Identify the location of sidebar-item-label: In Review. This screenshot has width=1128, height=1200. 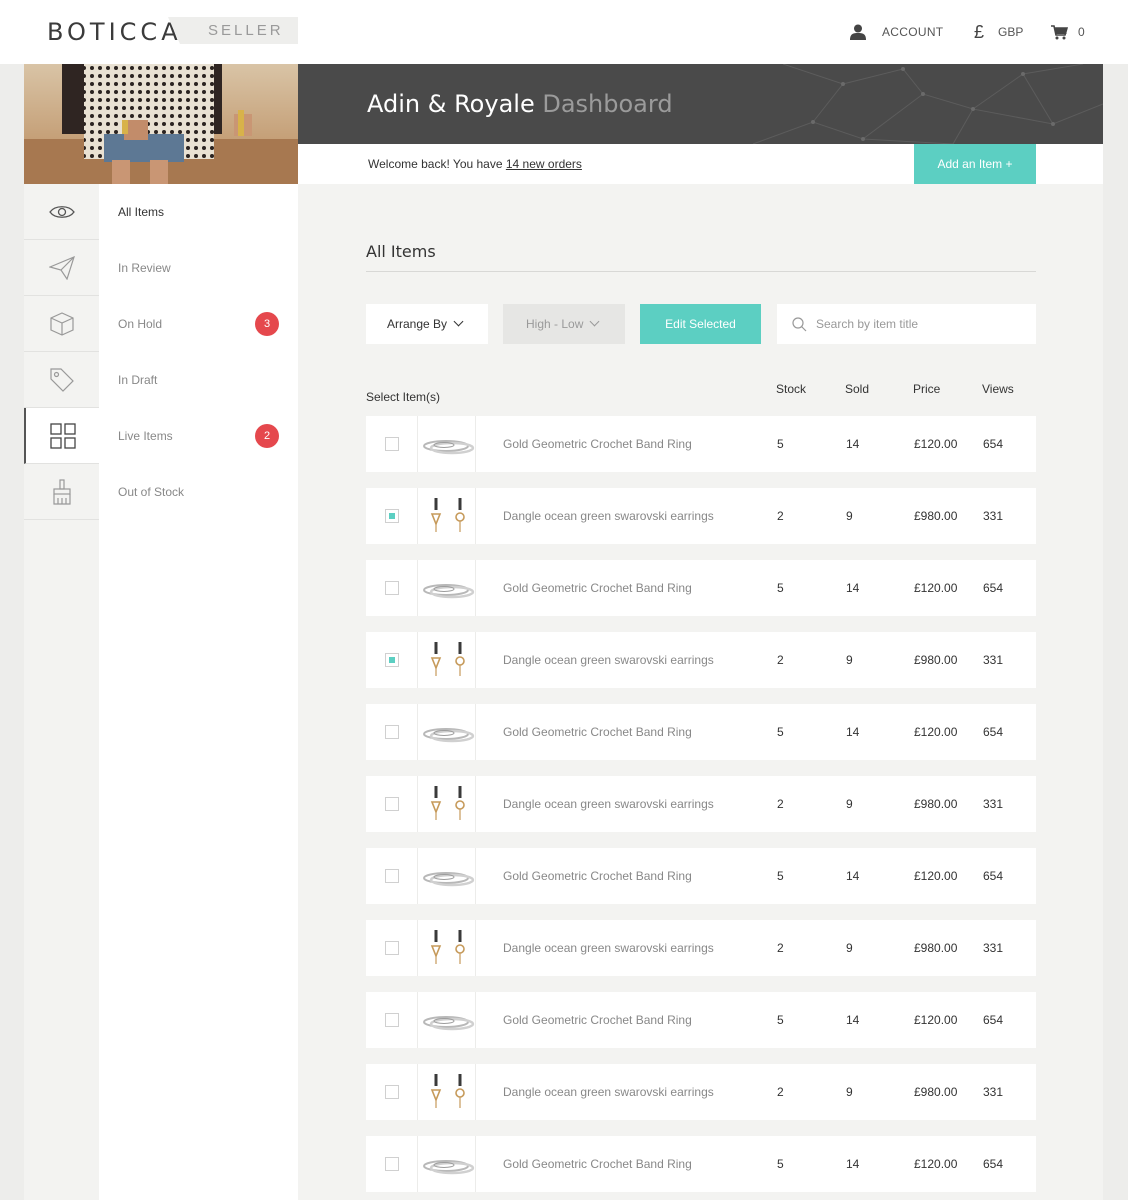
(203, 268).